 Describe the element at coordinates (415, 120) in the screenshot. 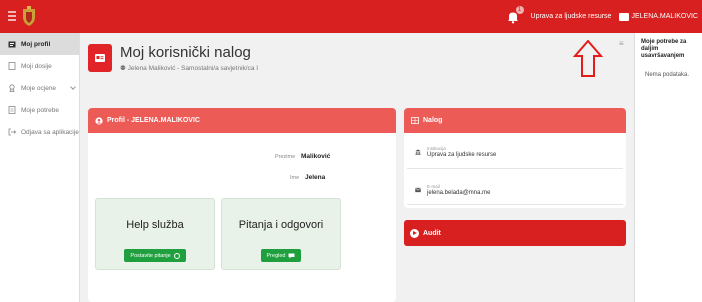

I see `table-icon` at that location.